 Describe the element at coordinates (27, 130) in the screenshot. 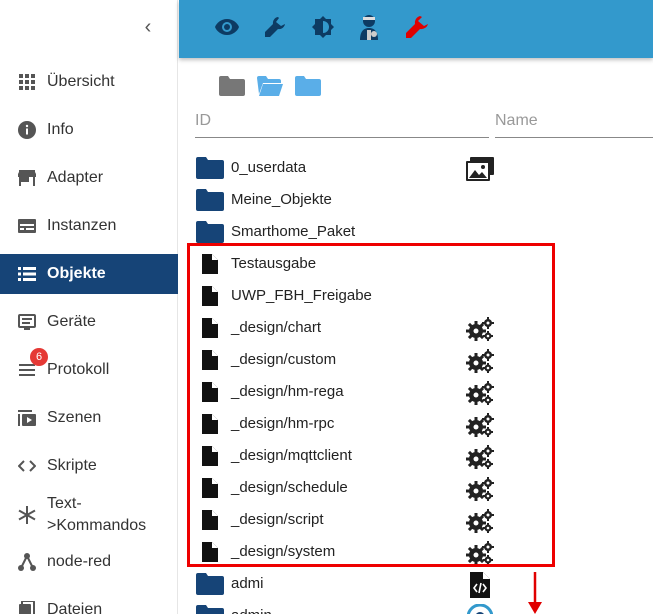

I see `info-icon` at that location.